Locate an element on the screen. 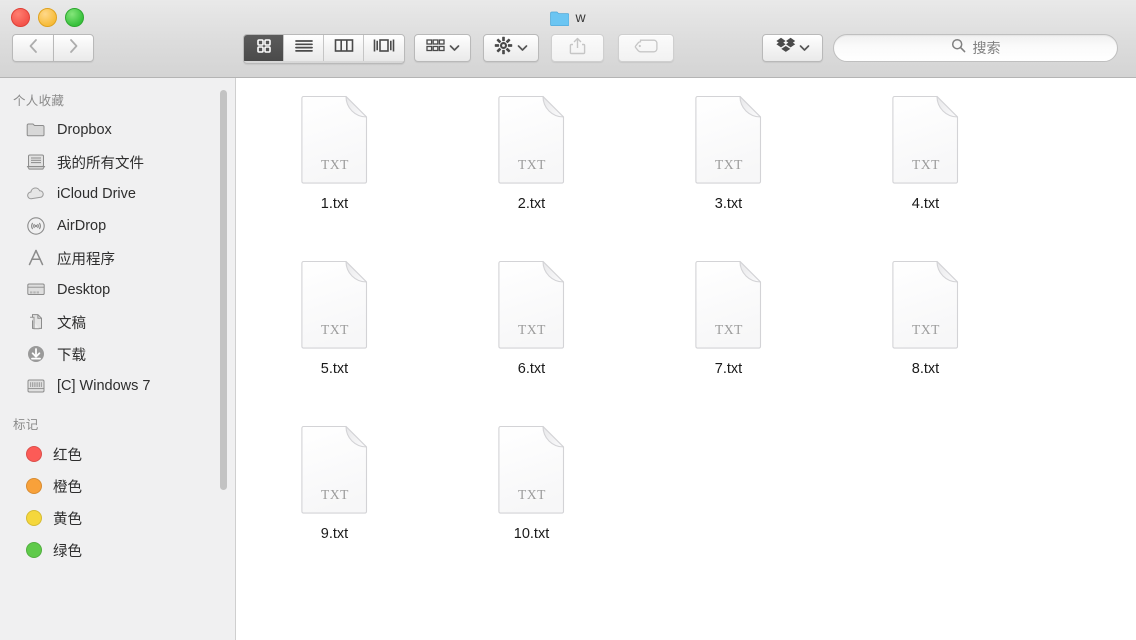 This screenshot has width=1136, height=640. action-menu-button is located at coordinates (511, 48).